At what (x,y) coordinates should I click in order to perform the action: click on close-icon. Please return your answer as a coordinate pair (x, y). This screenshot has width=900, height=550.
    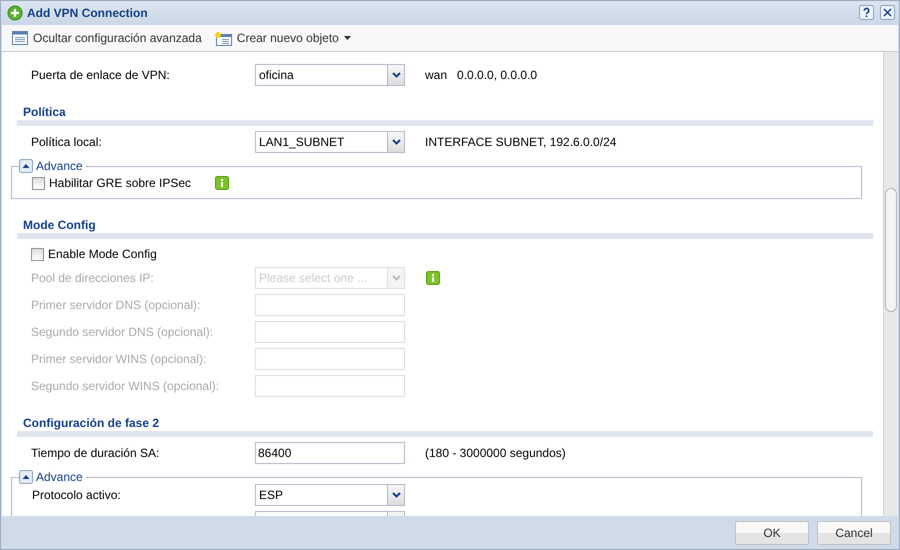
    Looking at the image, I should click on (887, 12).